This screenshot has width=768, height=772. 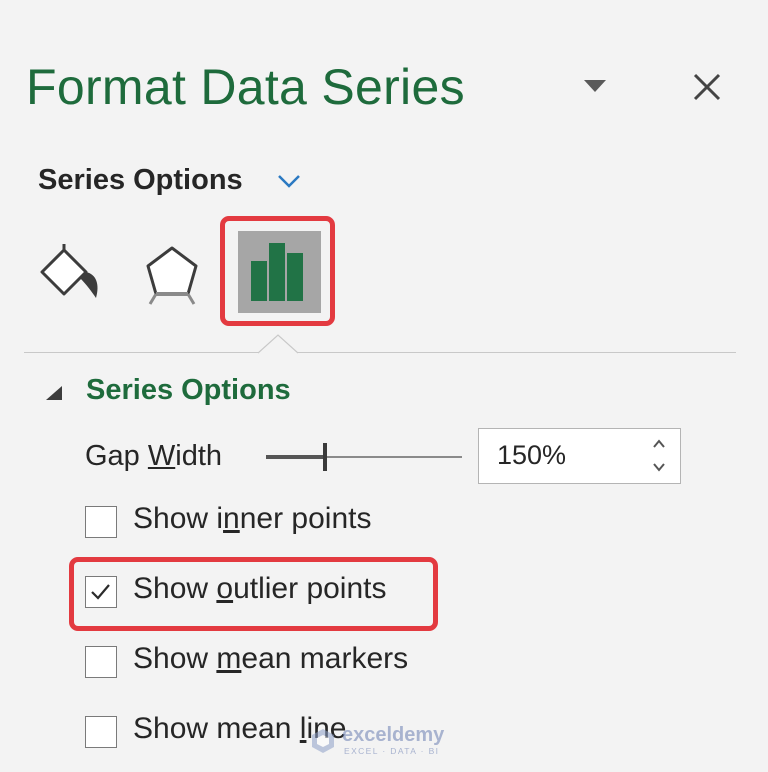 What do you see at coordinates (154, 456) in the screenshot?
I see `gap-width-label: Gap Width` at bounding box center [154, 456].